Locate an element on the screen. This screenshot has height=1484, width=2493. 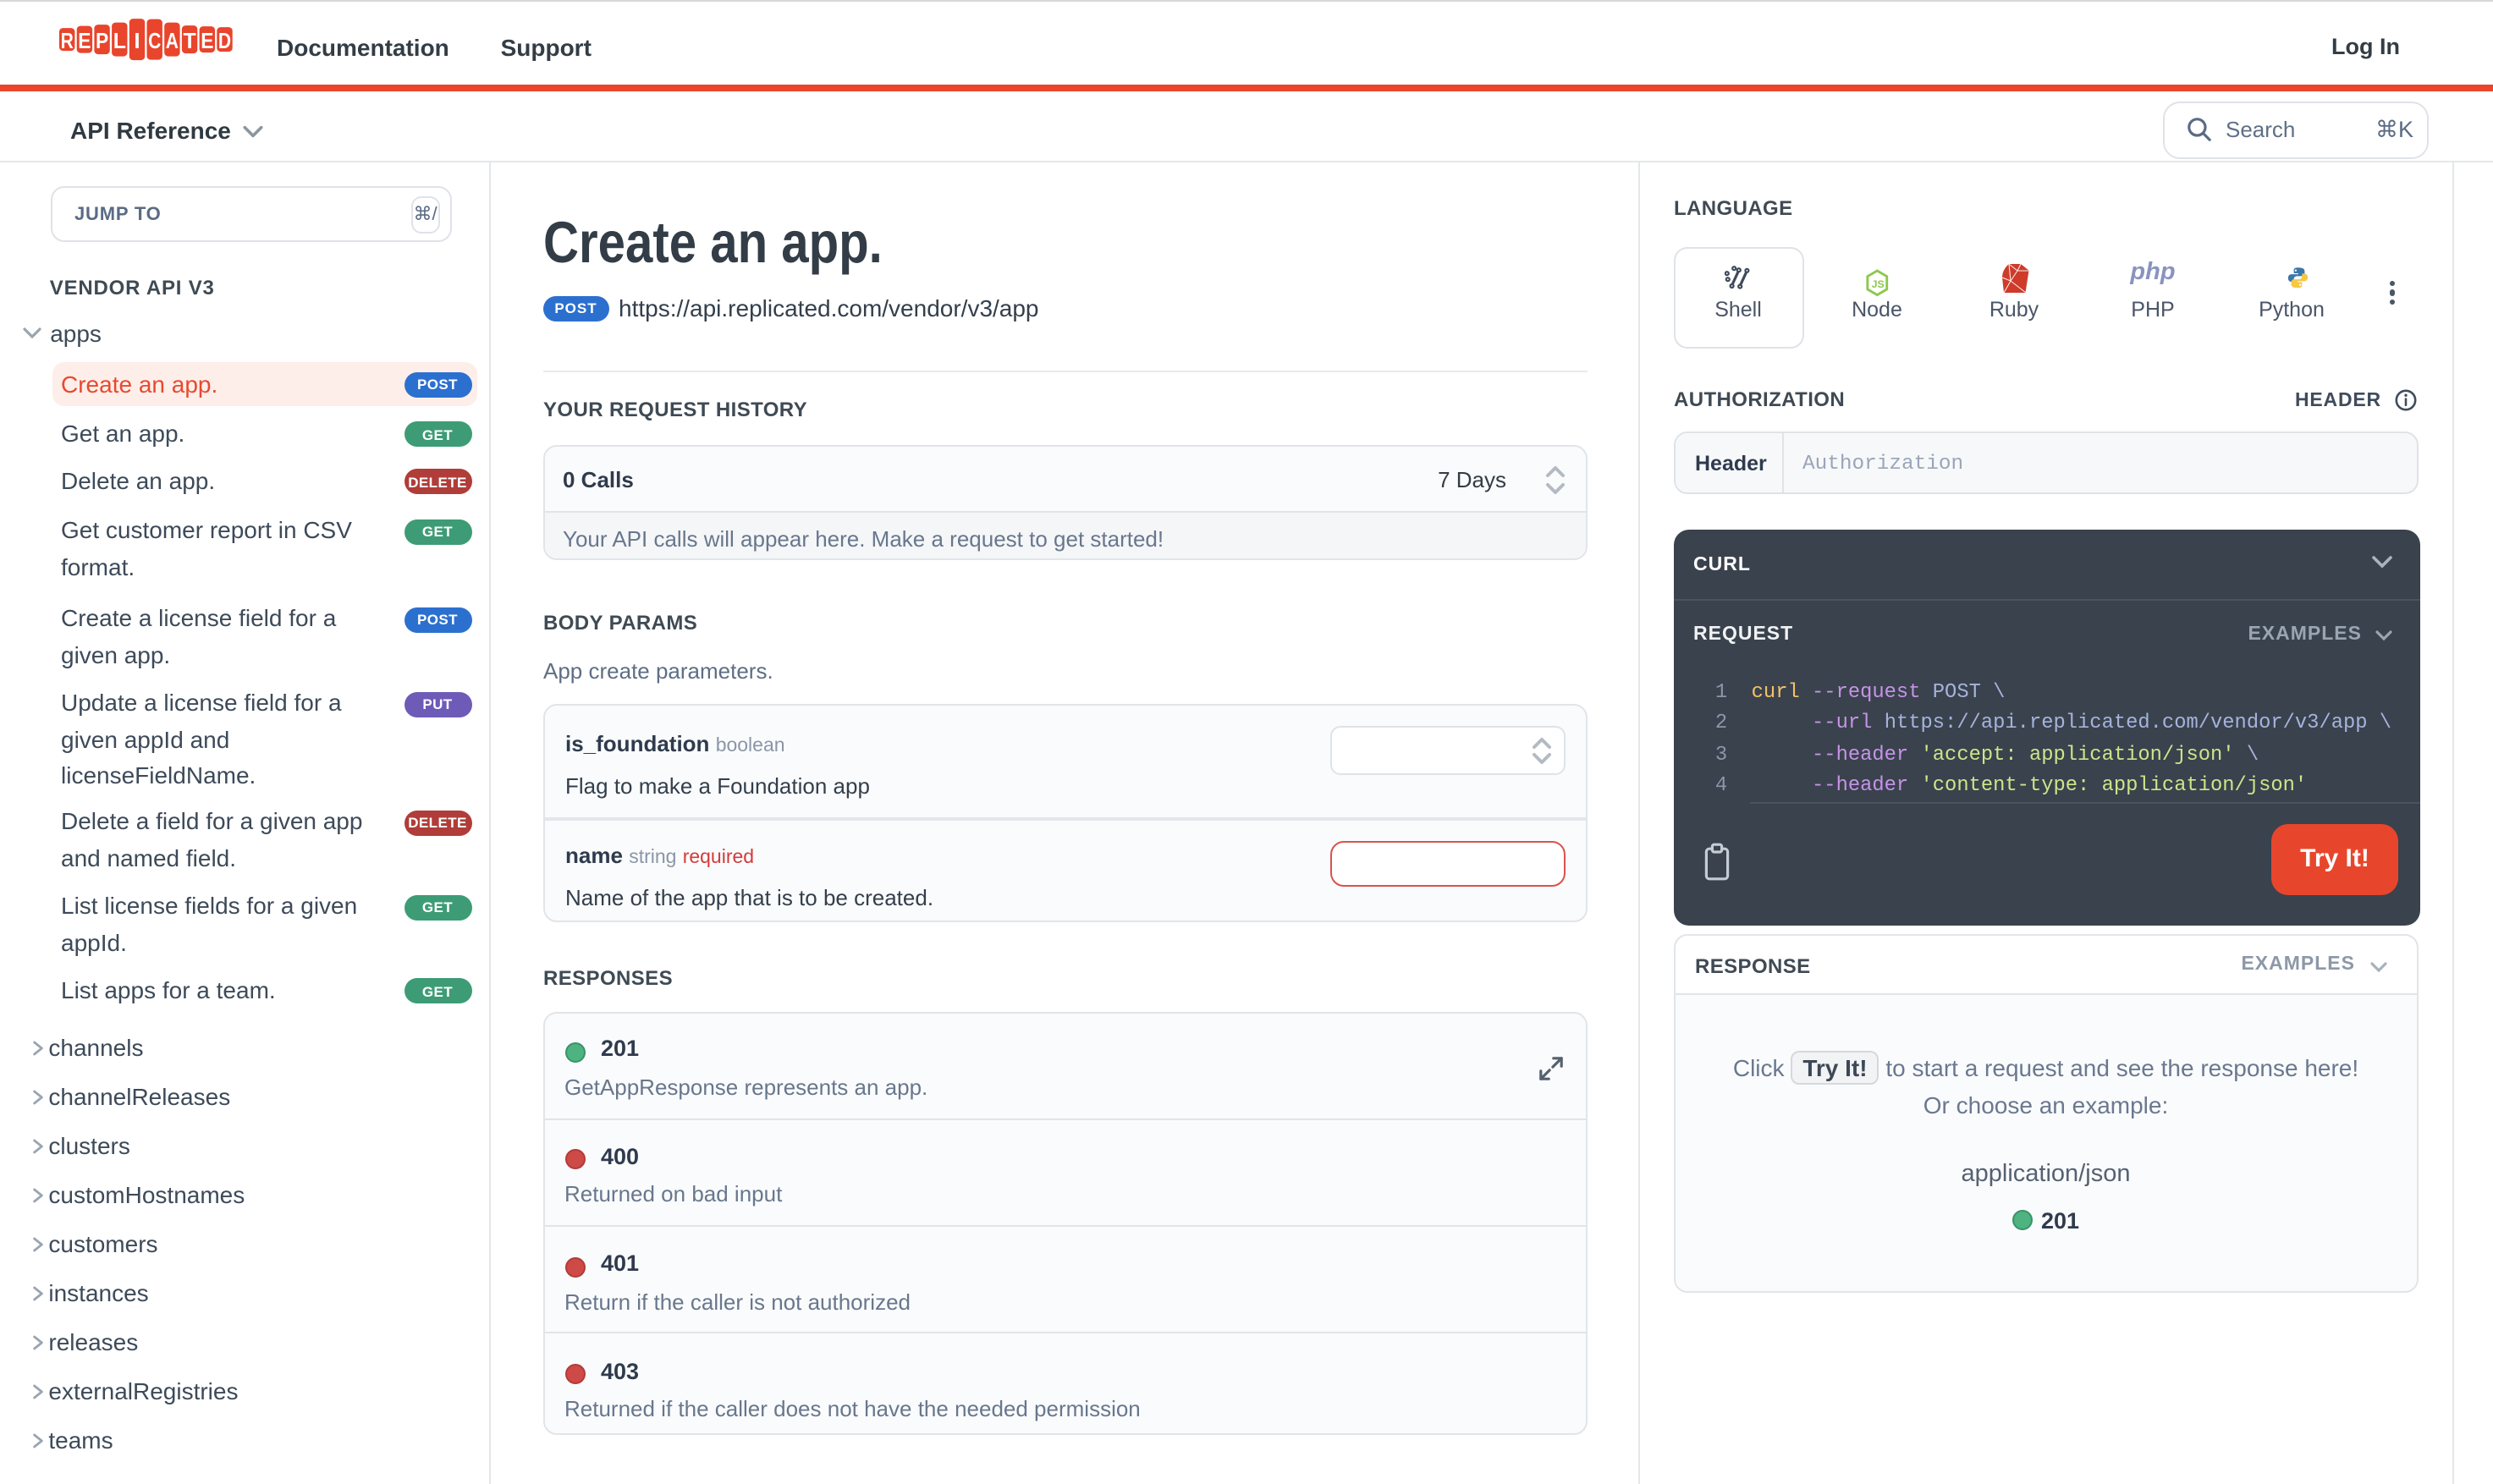
svg-text: T is located at coordinates (189, 40).